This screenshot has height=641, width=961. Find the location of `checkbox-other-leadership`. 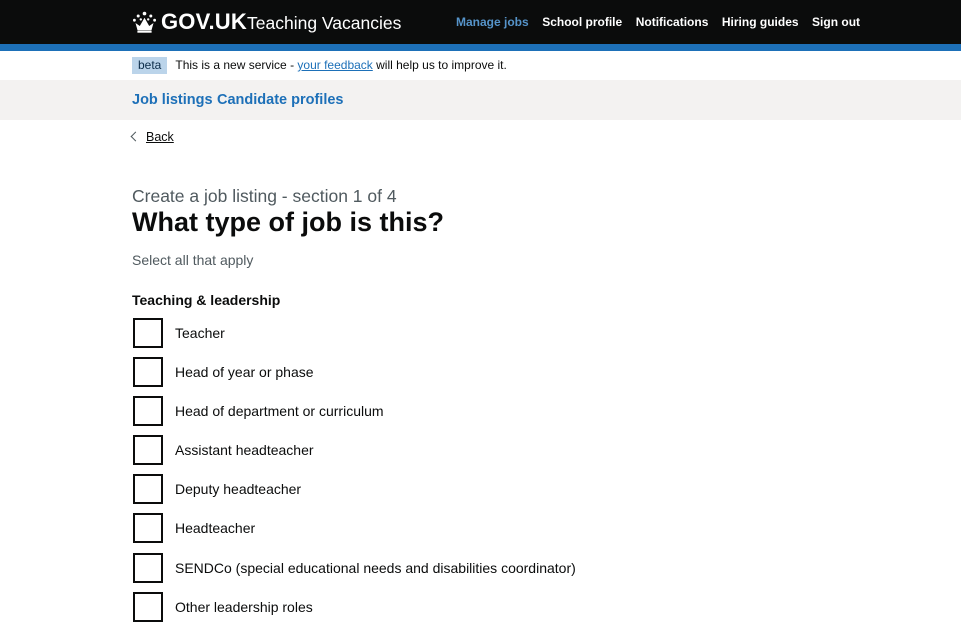

checkbox-other-leadership is located at coordinates (148, 606).